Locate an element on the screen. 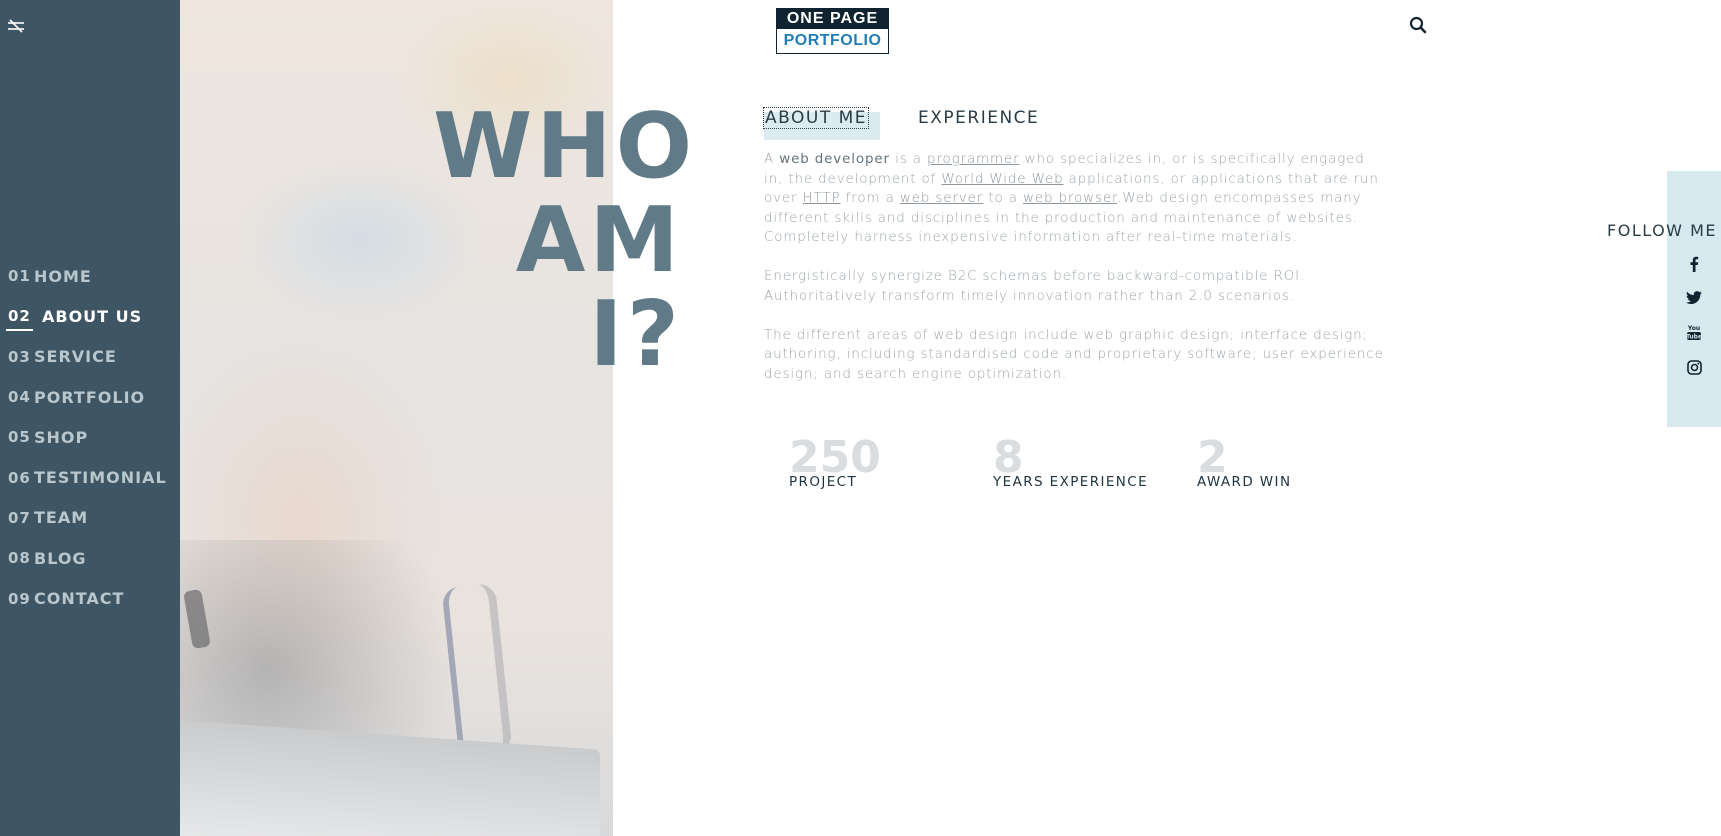  nav-item-number: 05 is located at coordinates (19, 437).